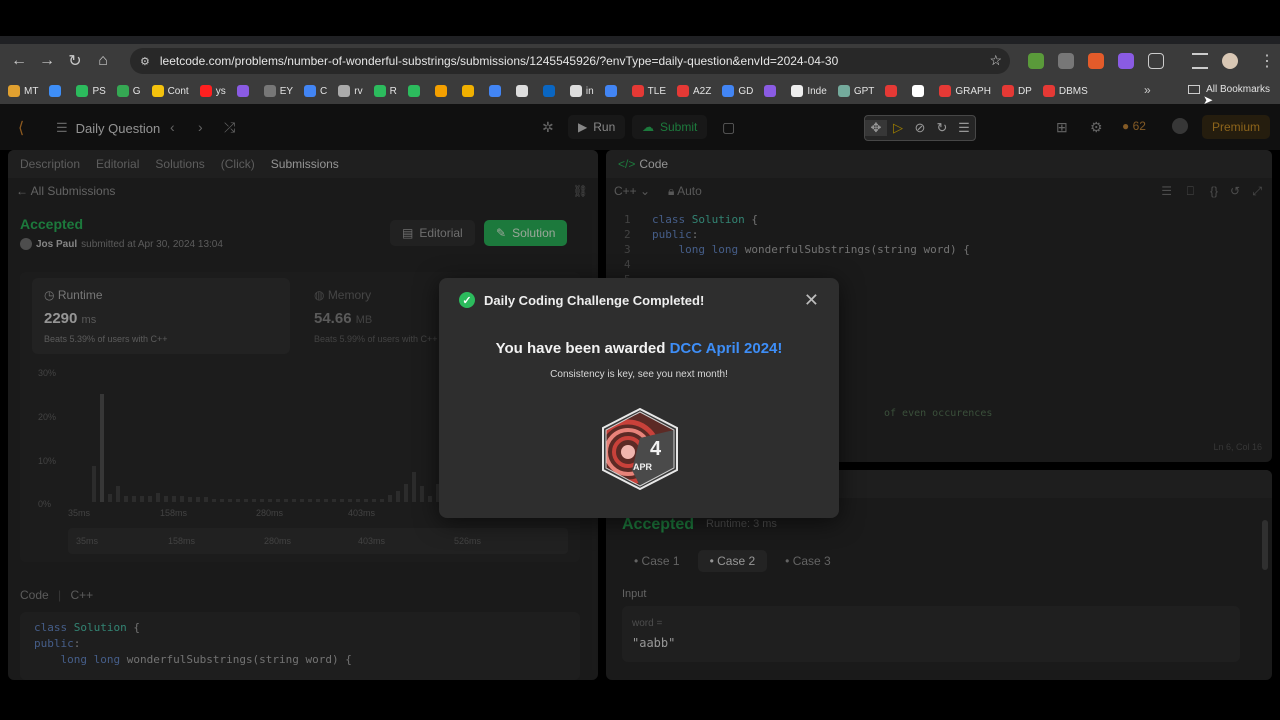  What do you see at coordinates (811, 300) in the screenshot?
I see `close-icon: ✕` at bounding box center [811, 300].